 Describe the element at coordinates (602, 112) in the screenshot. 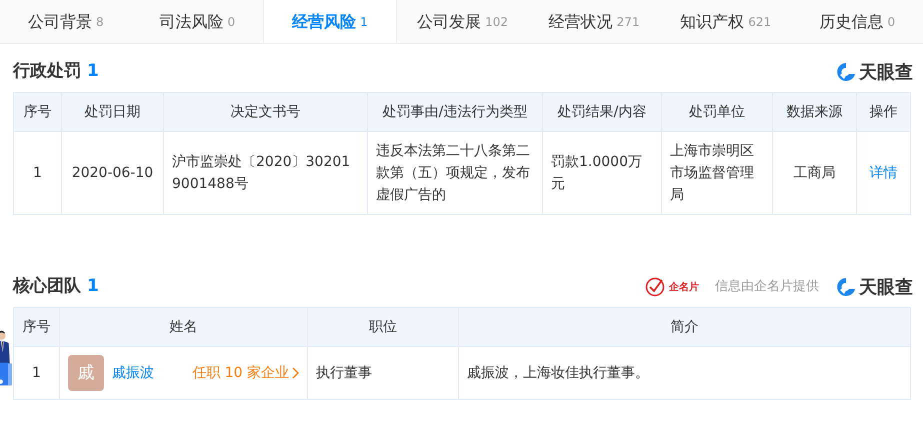

I see `column-header: 处罚结果/内容` at that location.